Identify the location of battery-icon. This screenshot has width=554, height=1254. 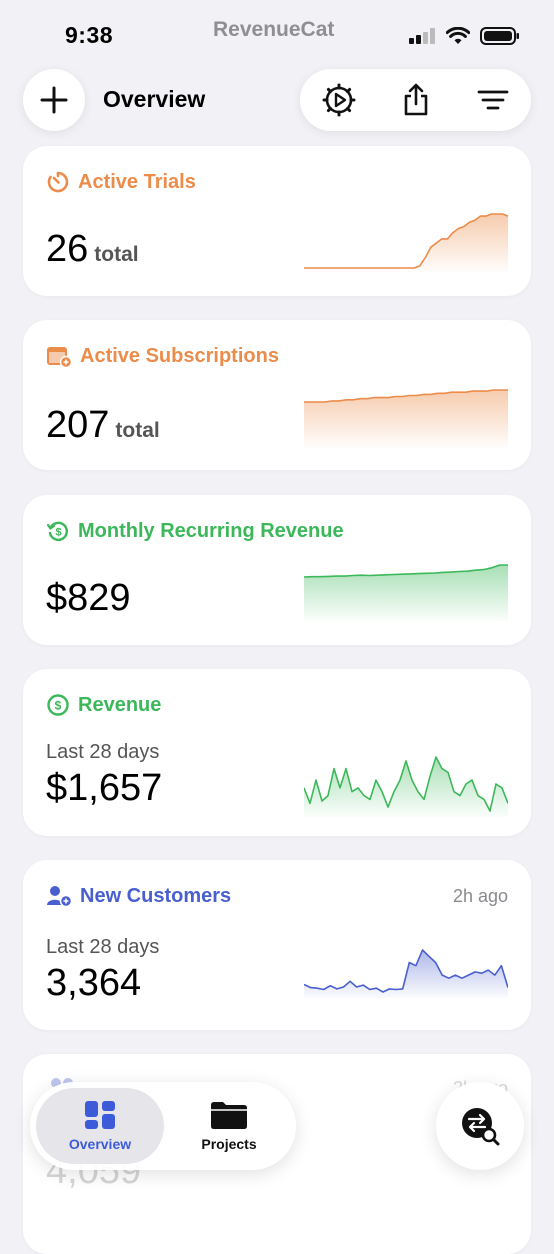
(499, 36).